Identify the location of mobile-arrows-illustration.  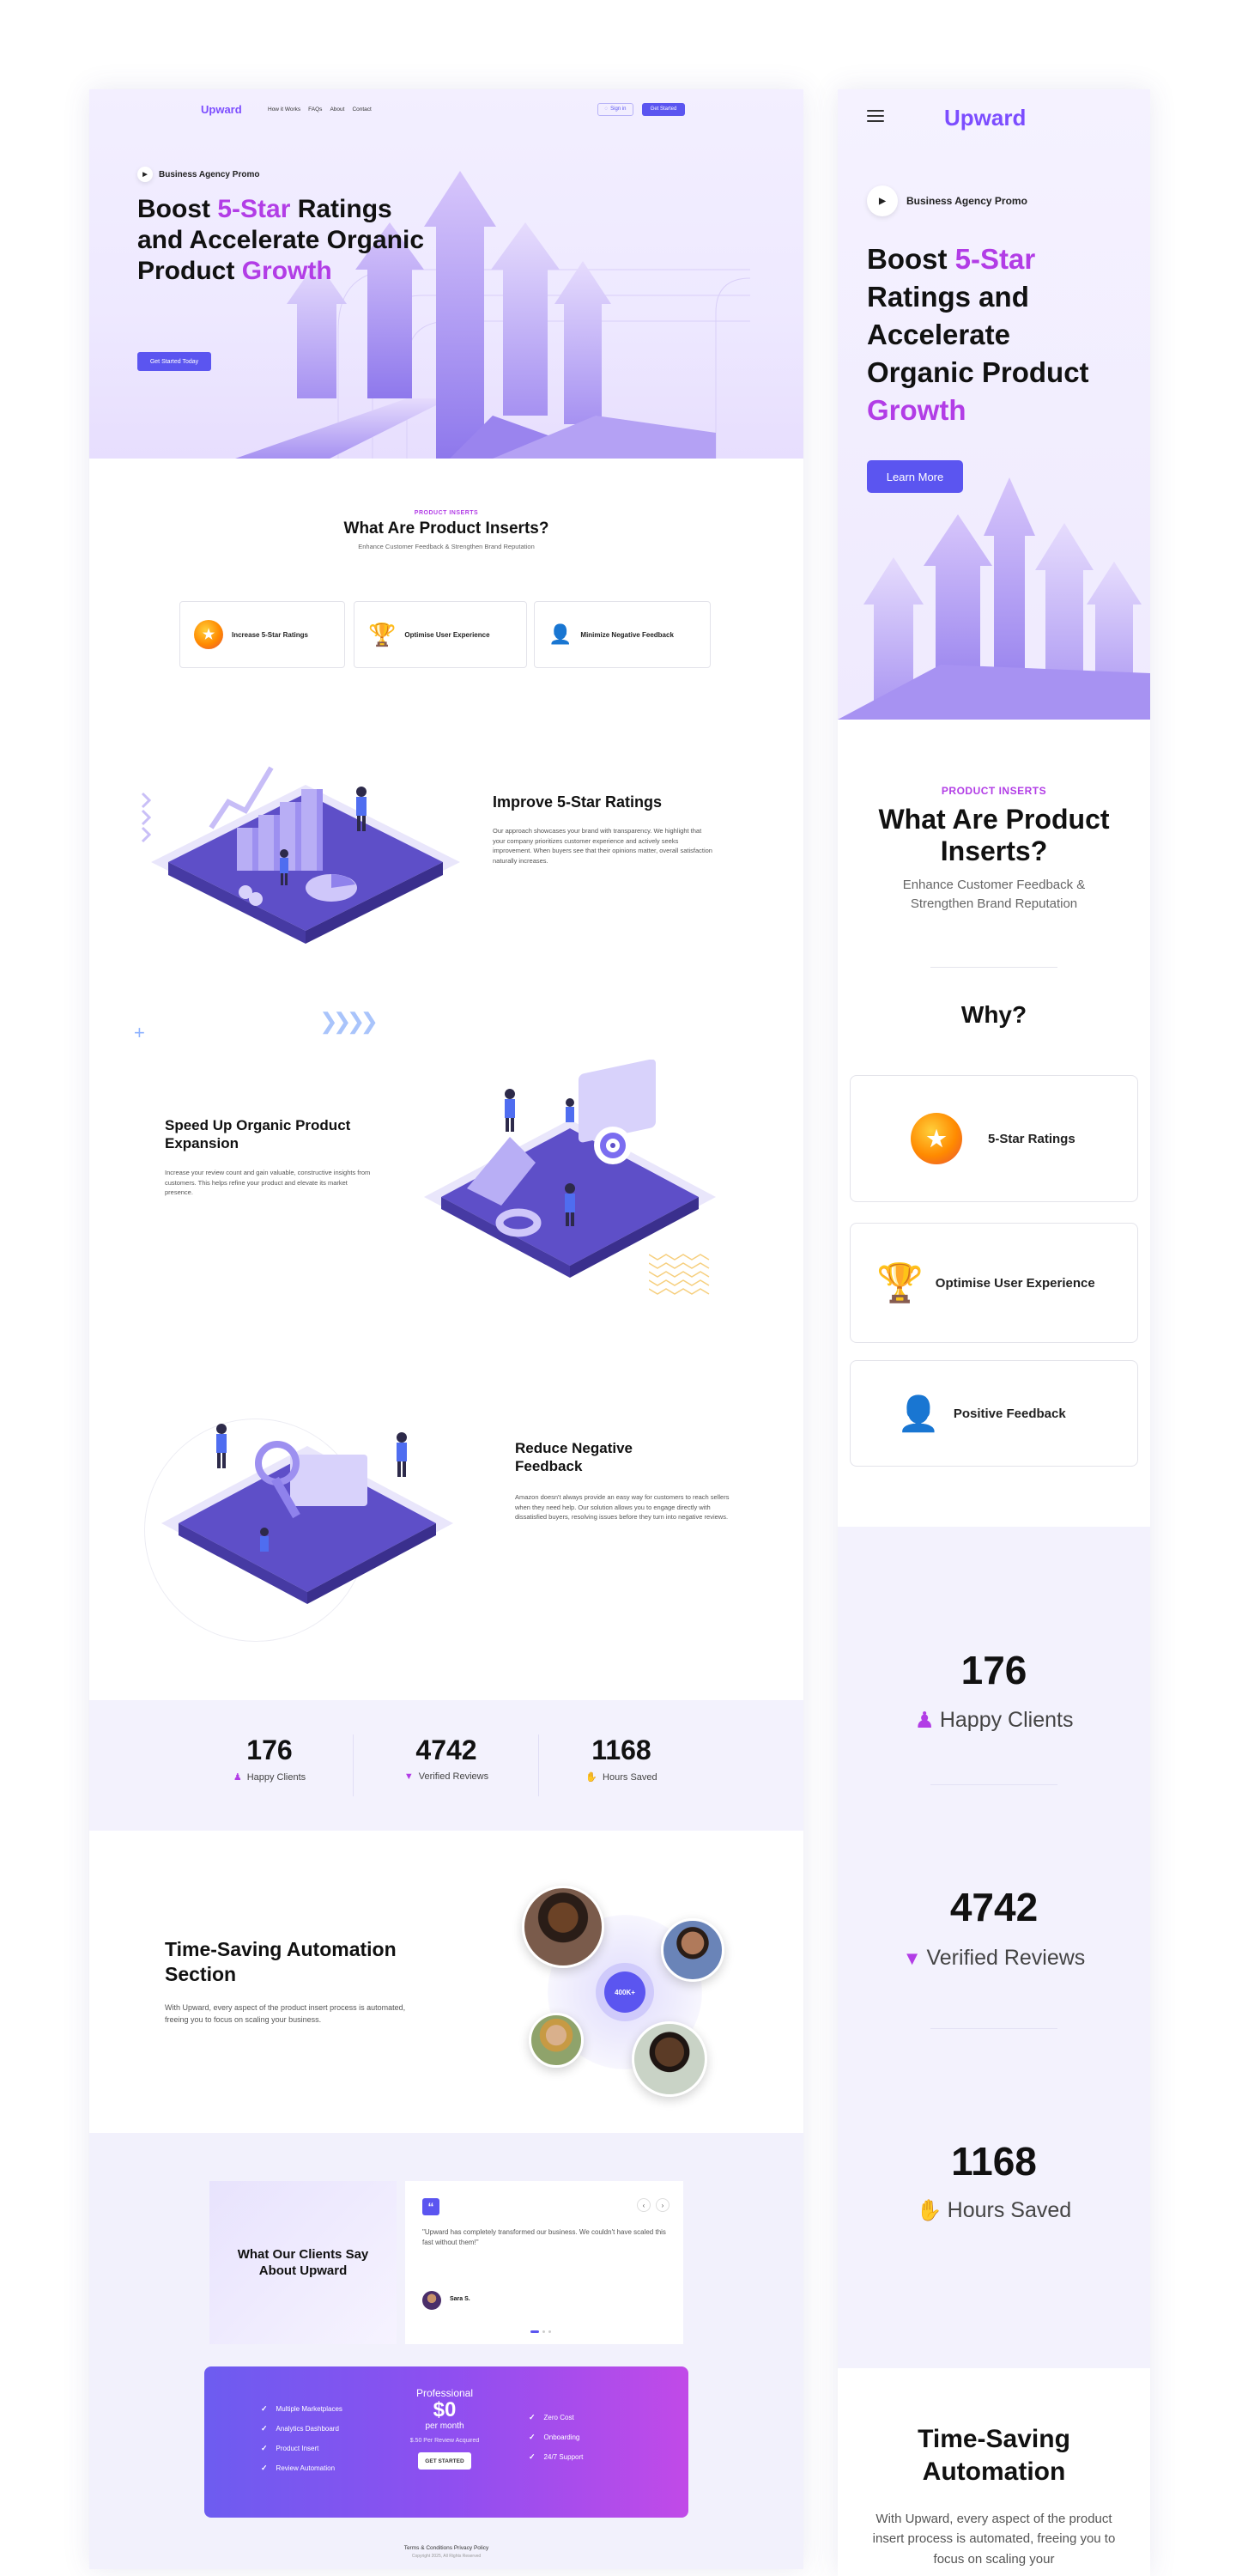
(994, 598).